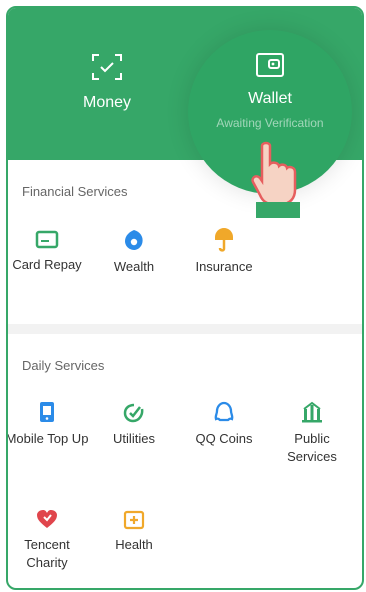  I want to click on public-services-tile: Public Services, so click(312, 433).